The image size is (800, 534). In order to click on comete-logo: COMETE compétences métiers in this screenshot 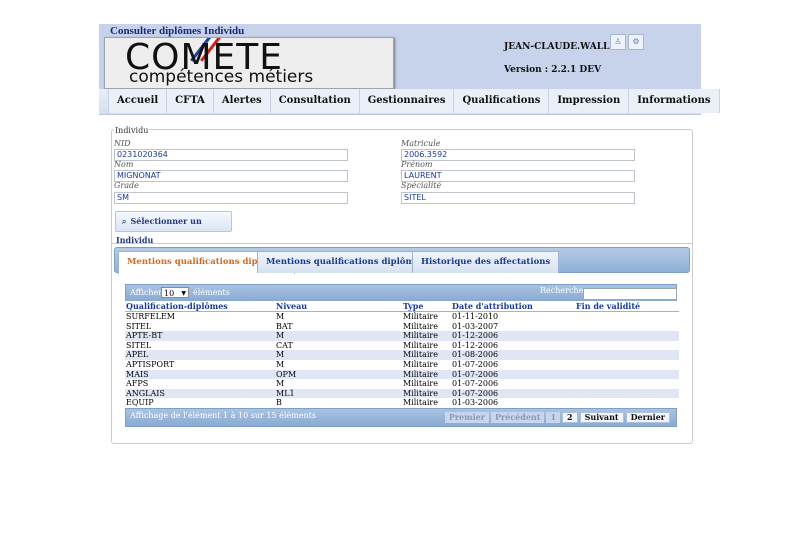, I will do `click(249, 63)`.